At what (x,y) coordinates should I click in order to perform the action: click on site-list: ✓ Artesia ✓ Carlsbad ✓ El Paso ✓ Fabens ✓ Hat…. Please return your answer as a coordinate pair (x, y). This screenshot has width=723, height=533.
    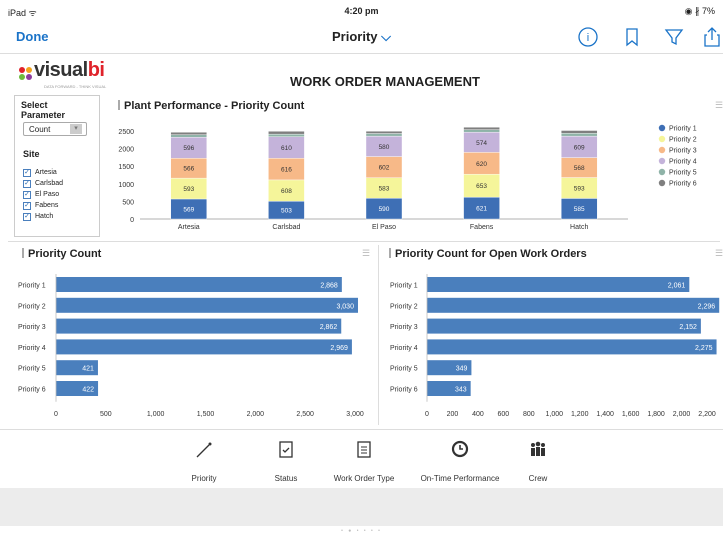
    Looking at the image, I should click on (43, 194).